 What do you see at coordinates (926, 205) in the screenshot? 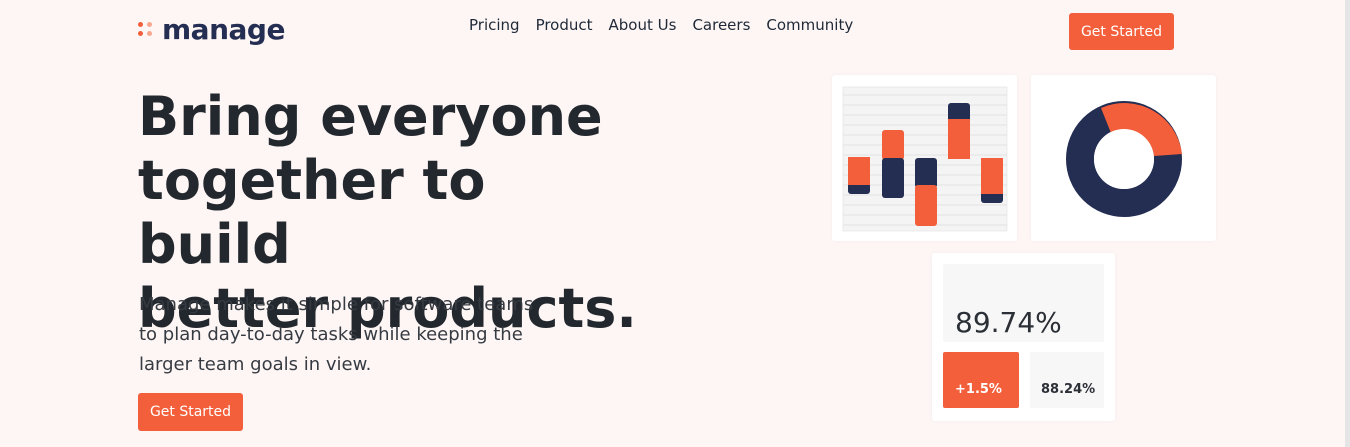
I see `bar-3-orange` at bounding box center [926, 205].